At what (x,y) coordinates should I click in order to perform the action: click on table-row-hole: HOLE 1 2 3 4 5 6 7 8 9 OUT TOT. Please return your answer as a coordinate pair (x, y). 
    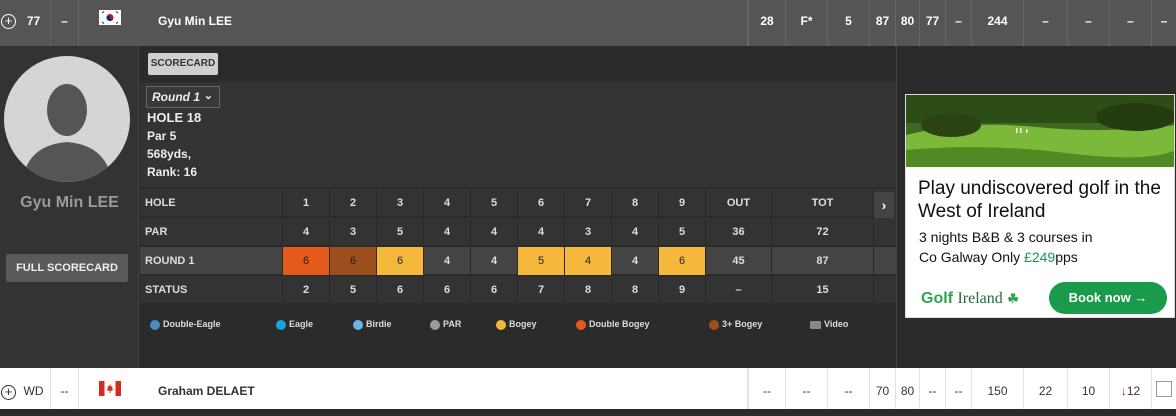
    Looking at the image, I should click on (518, 203).